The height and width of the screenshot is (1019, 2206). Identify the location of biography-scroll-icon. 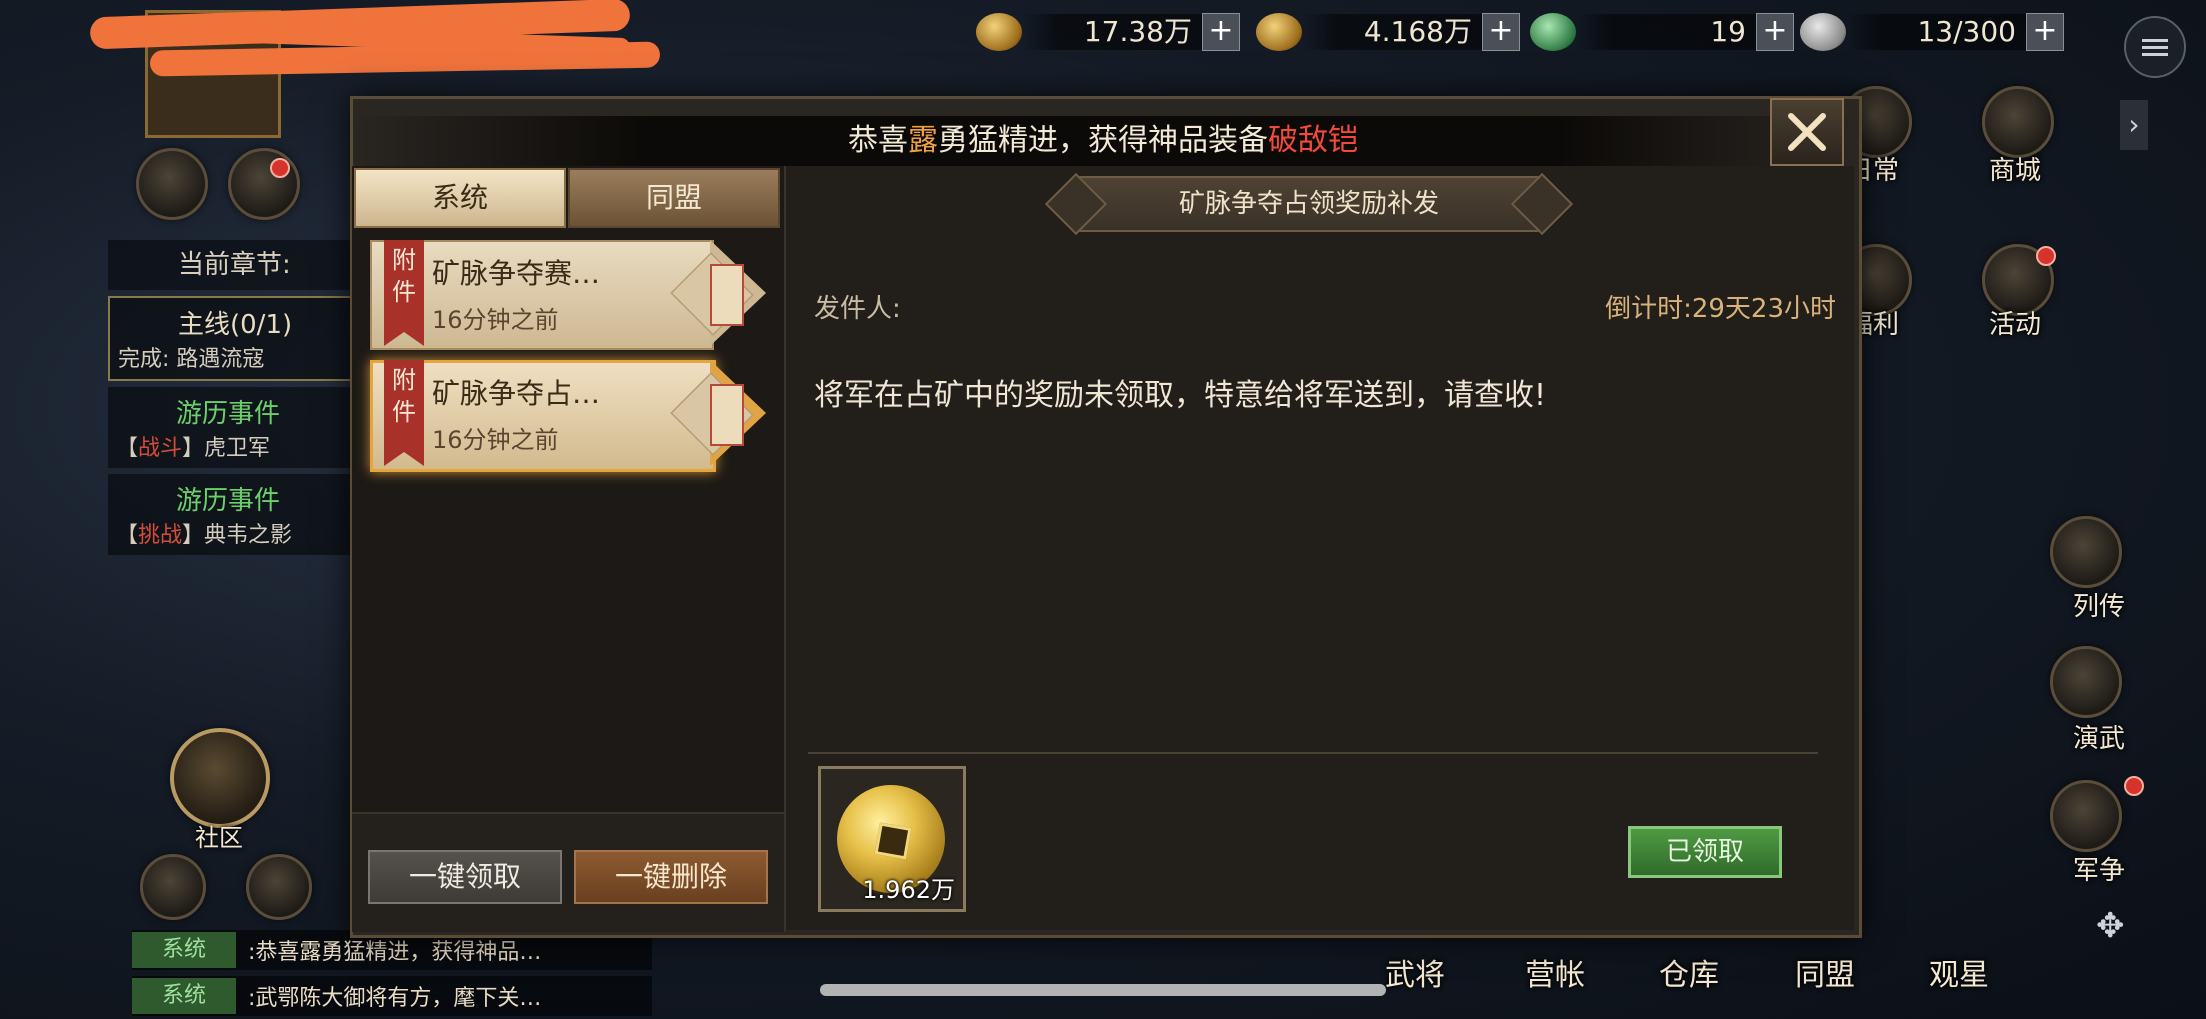
(2086, 552).